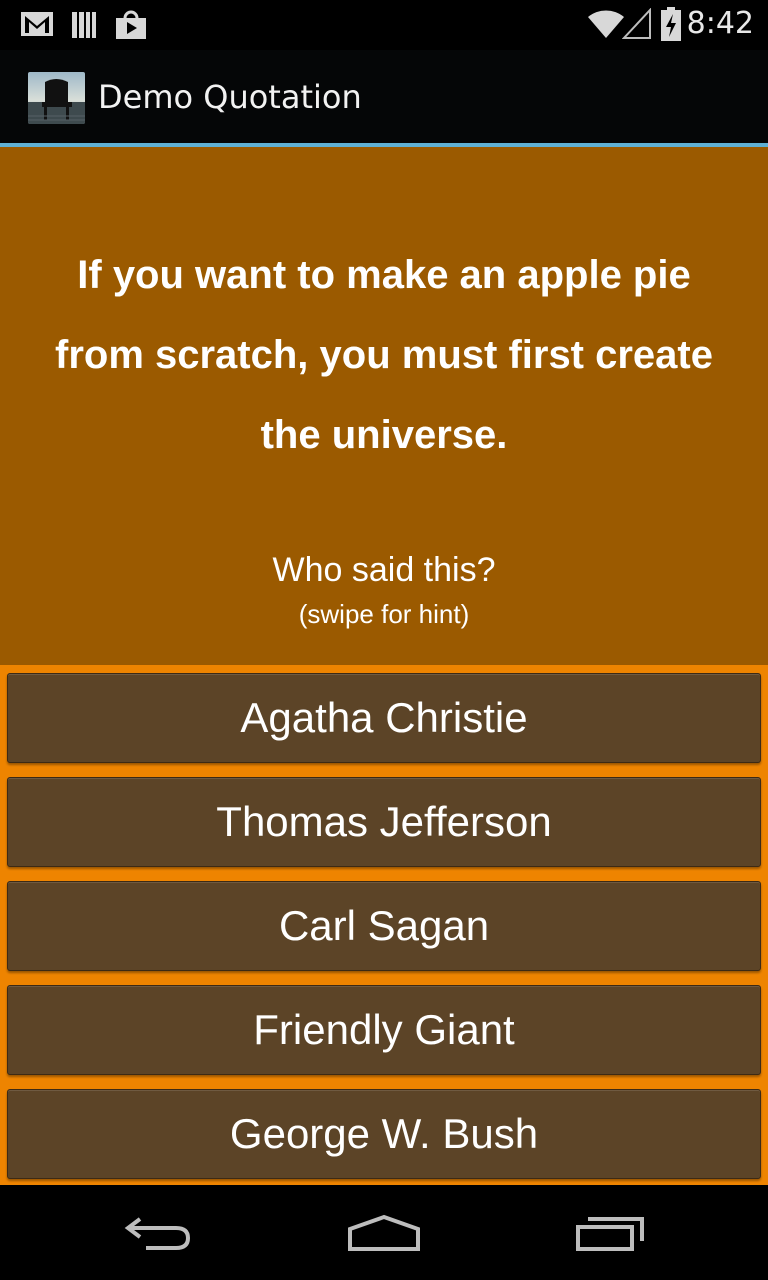 The width and height of the screenshot is (768, 1280). Describe the element at coordinates (720, 23) in the screenshot. I see `clock: 8:42` at that location.